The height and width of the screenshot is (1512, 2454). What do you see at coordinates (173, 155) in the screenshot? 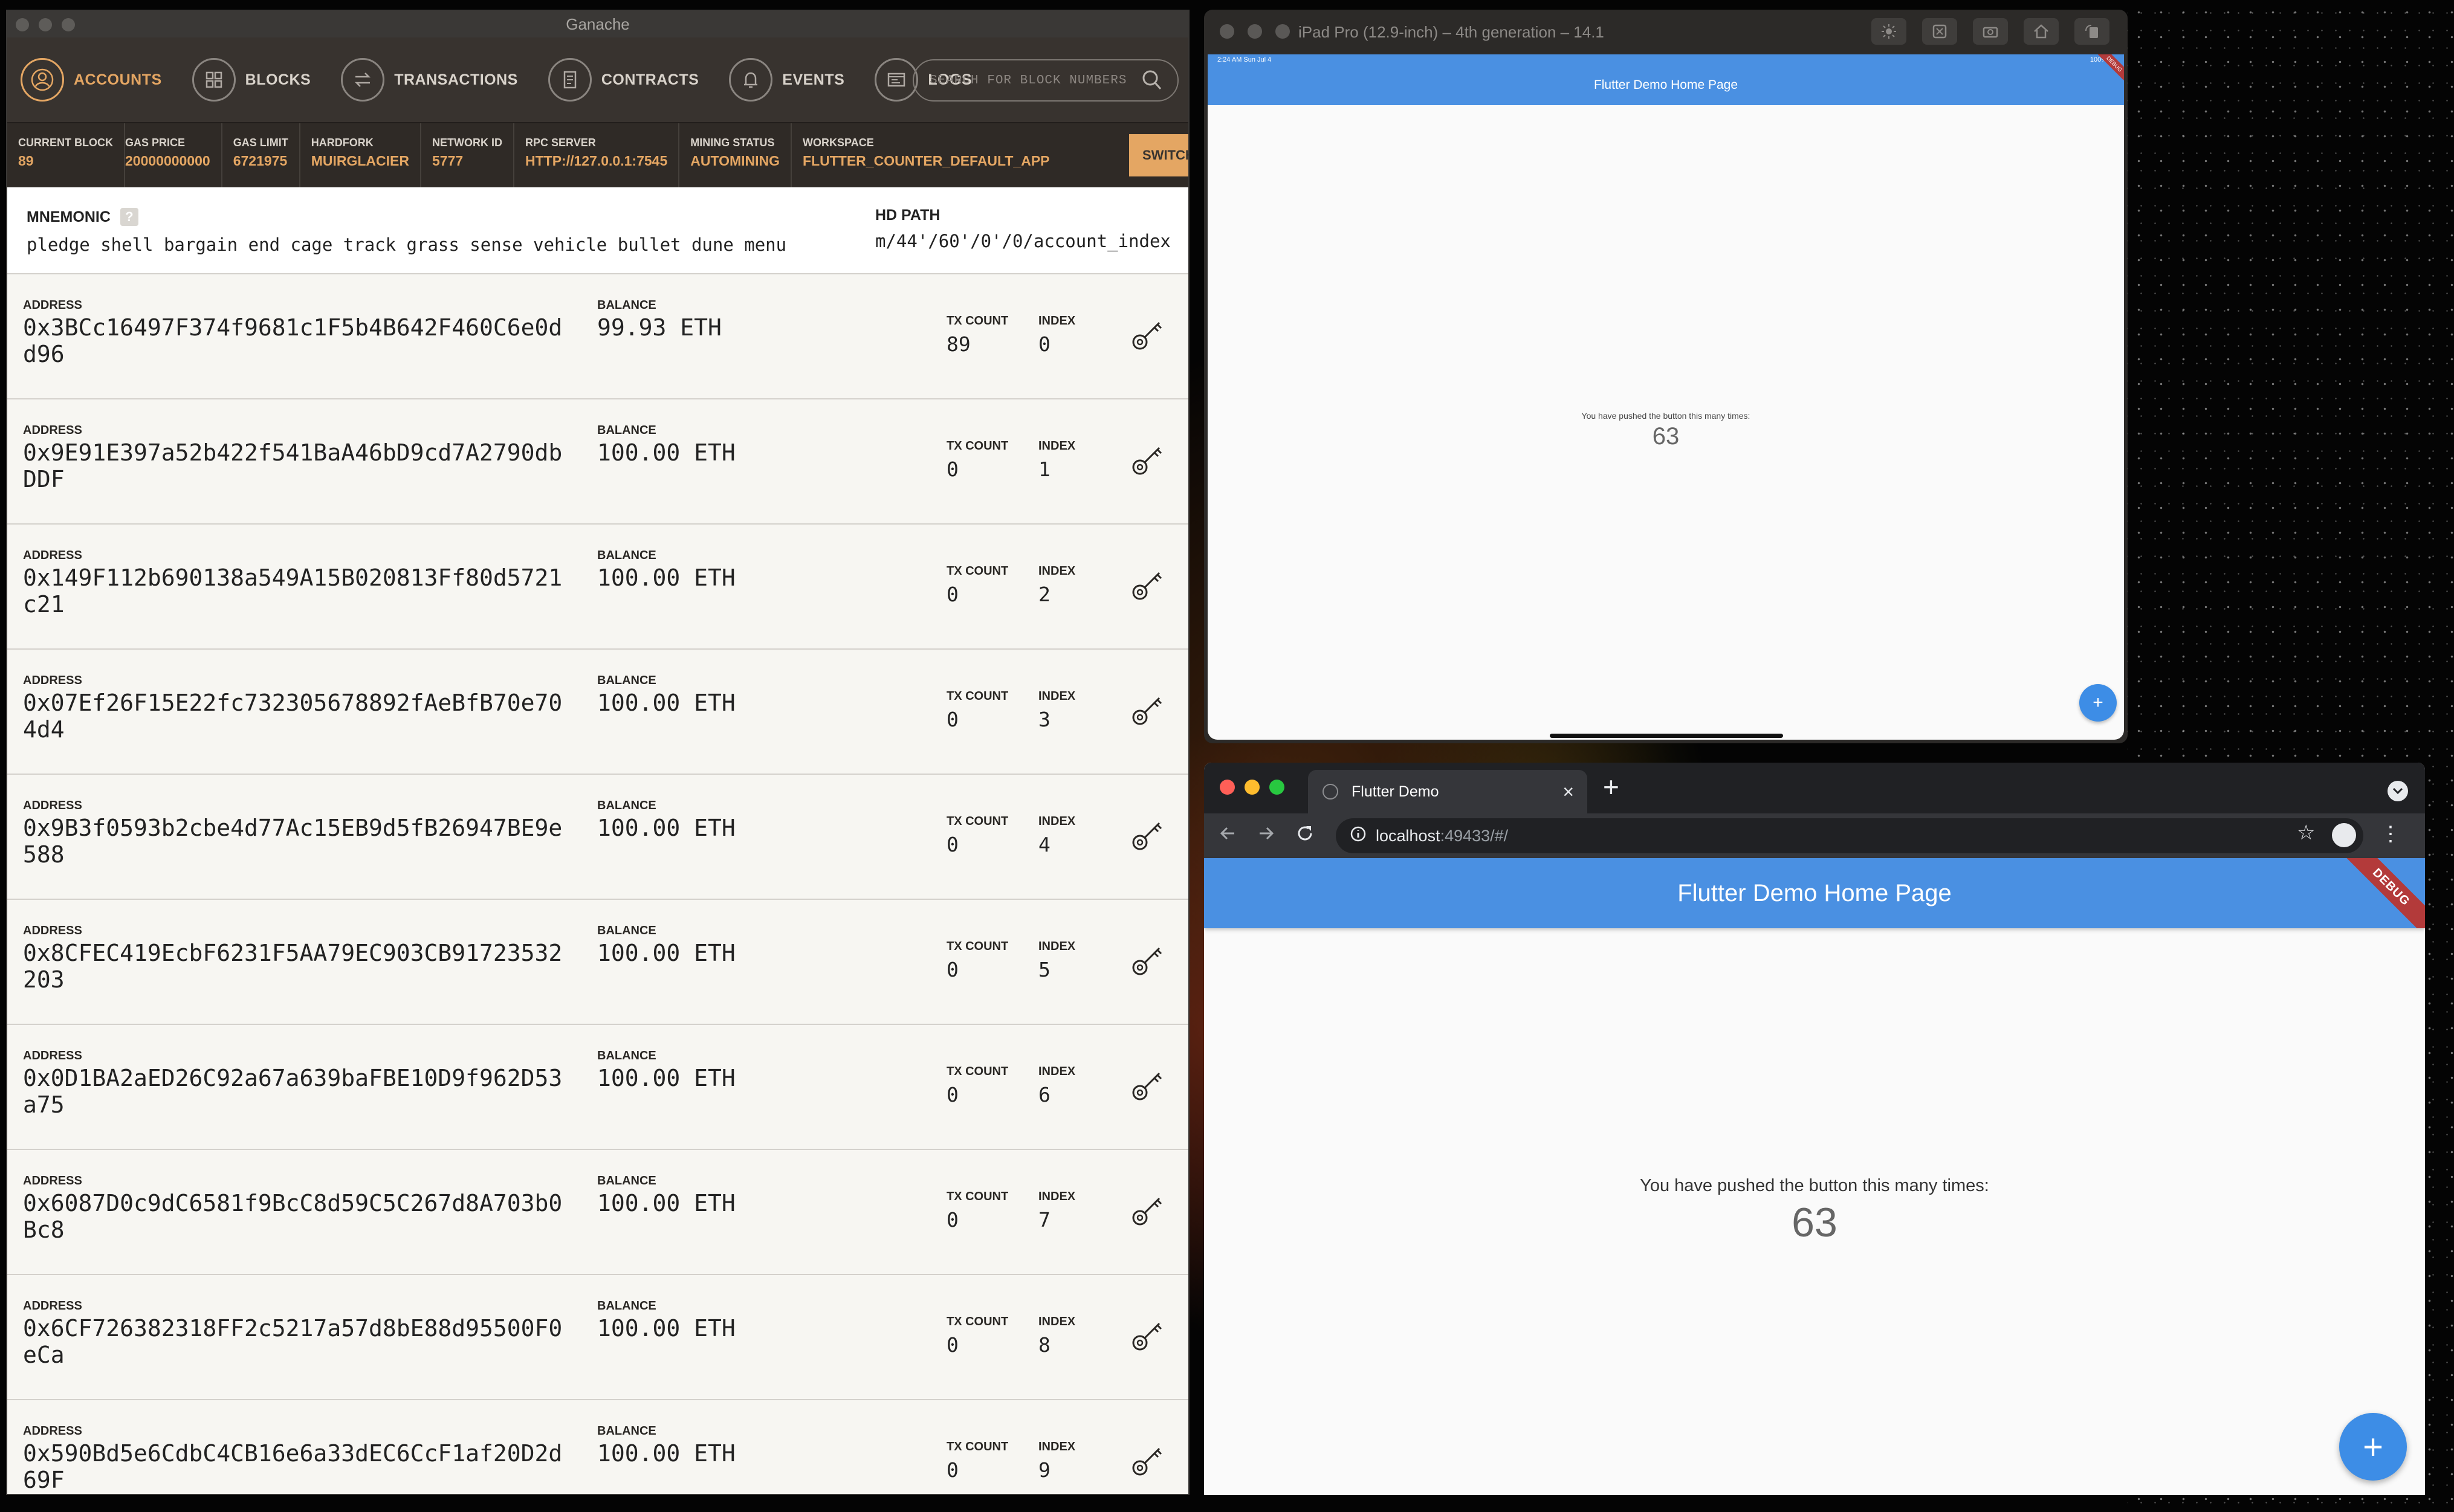
I see `info-gas-price: GAS PRICE 20000000000` at bounding box center [173, 155].